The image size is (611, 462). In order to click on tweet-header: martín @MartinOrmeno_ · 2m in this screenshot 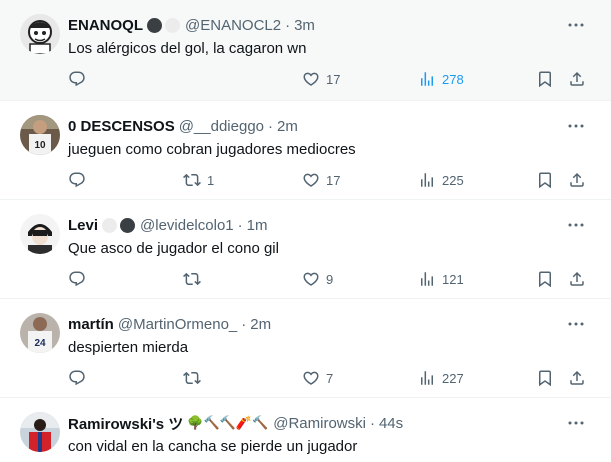, I will do `click(169, 324)`.